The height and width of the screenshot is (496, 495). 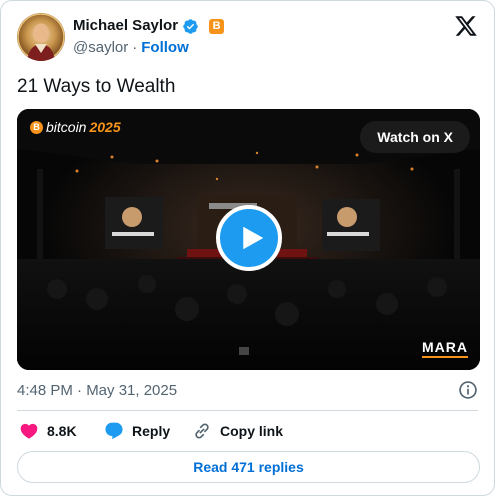 I want to click on heart-icon, so click(x=29, y=431).